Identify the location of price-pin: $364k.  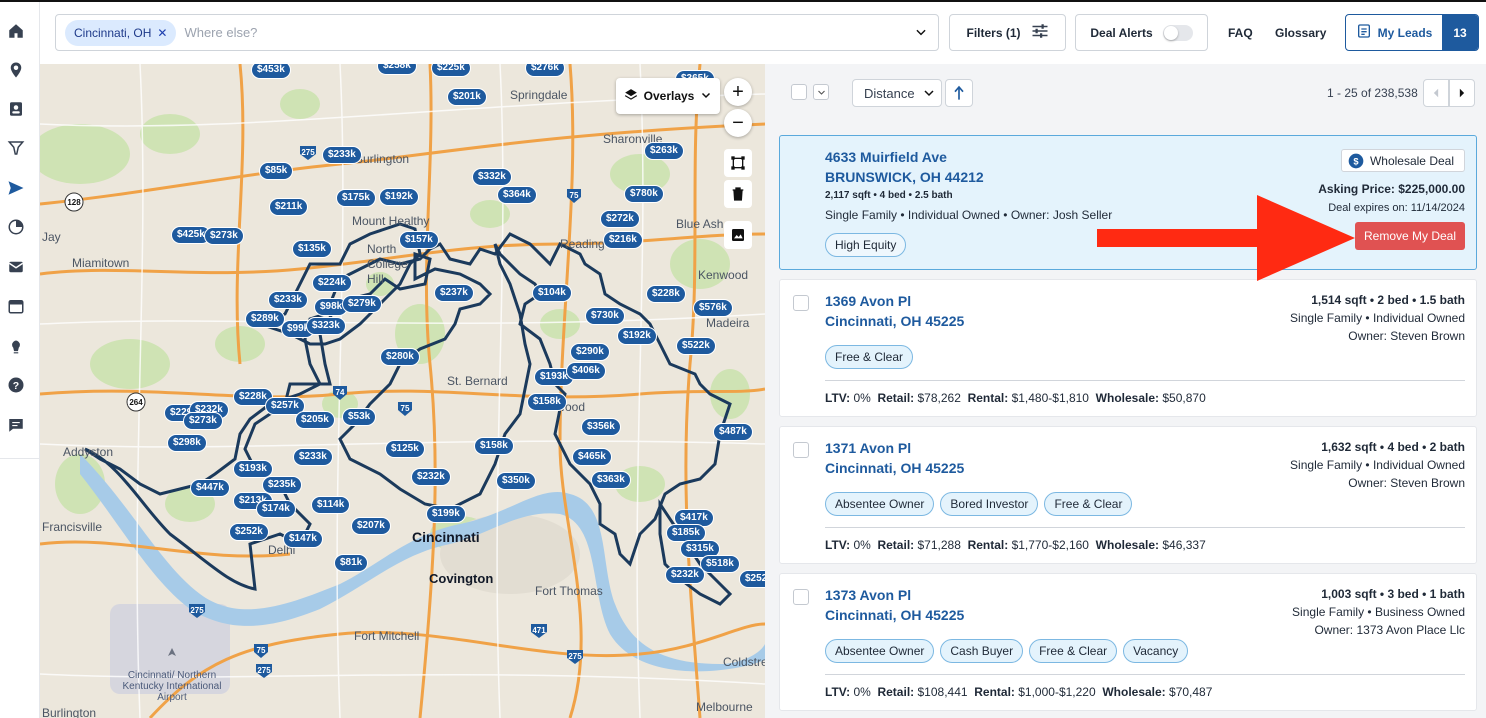
(517, 195).